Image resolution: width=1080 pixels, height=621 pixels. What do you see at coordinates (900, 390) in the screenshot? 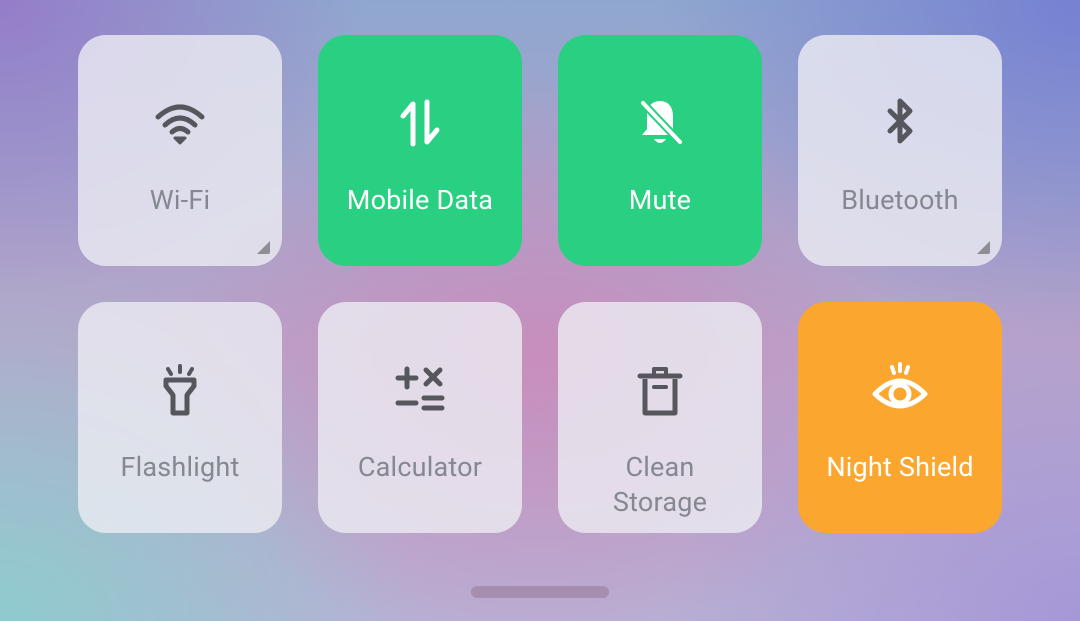
I see `eye-icon` at bounding box center [900, 390].